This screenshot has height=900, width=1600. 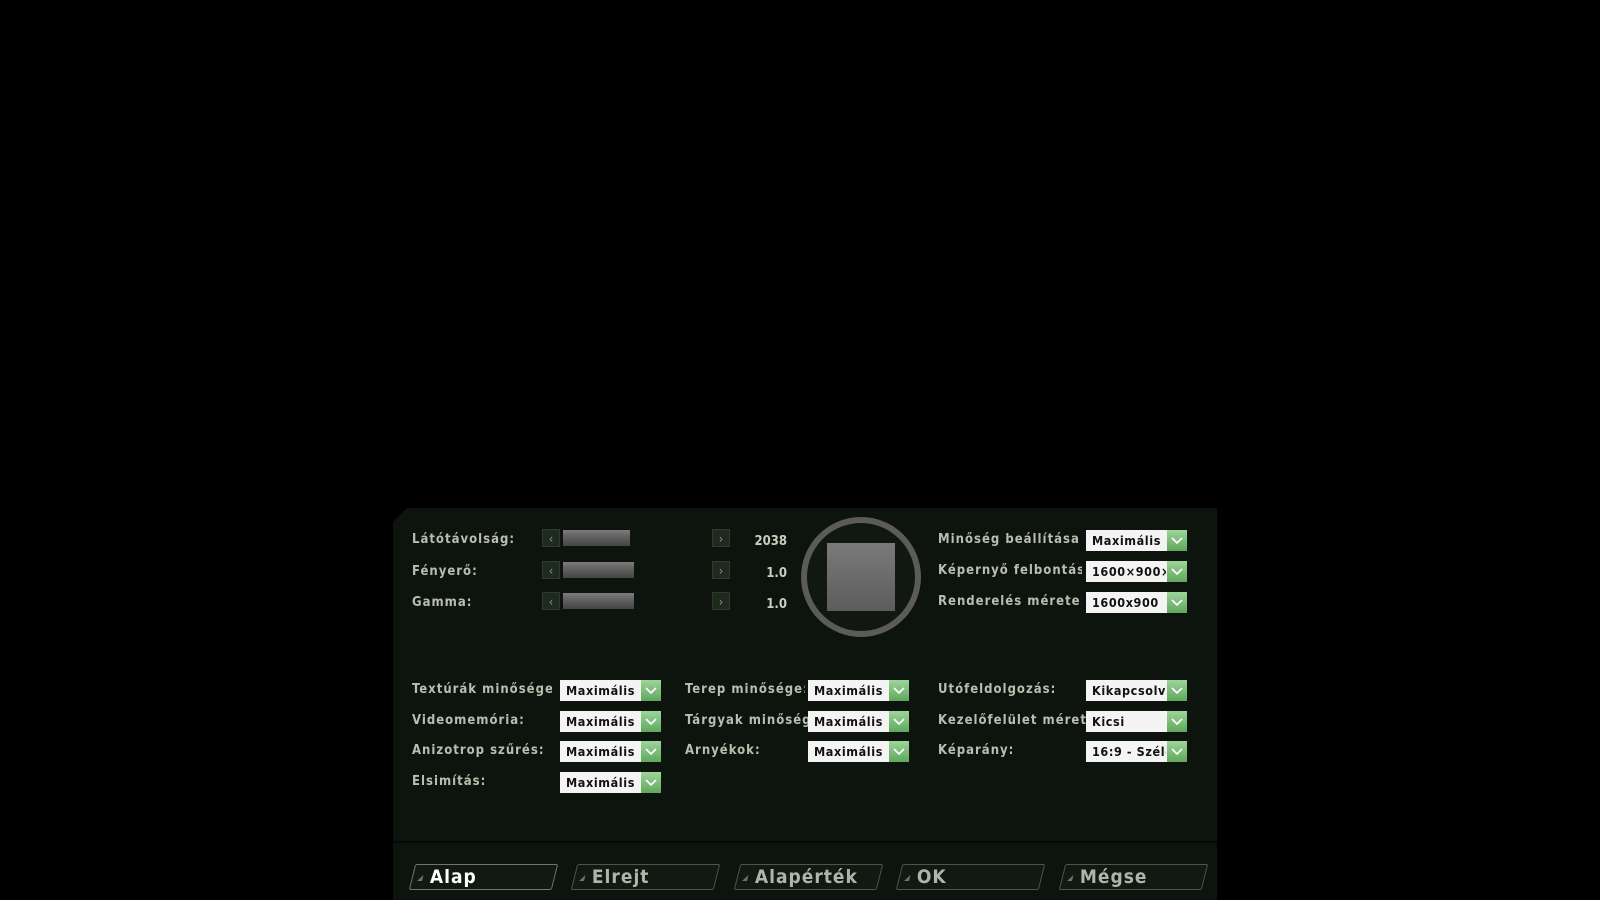 I want to click on terrain-quality-dropdown: Maximális, so click(x=858, y=690).